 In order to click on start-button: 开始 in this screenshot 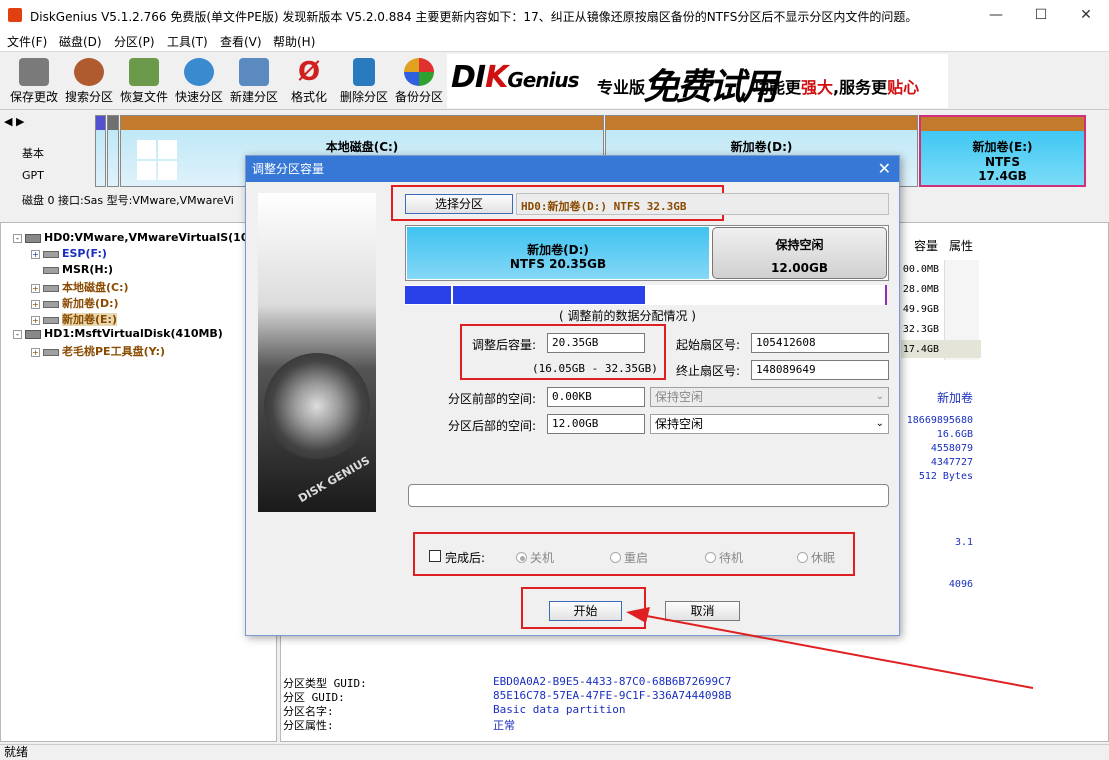, I will do `click(585, 611)`.